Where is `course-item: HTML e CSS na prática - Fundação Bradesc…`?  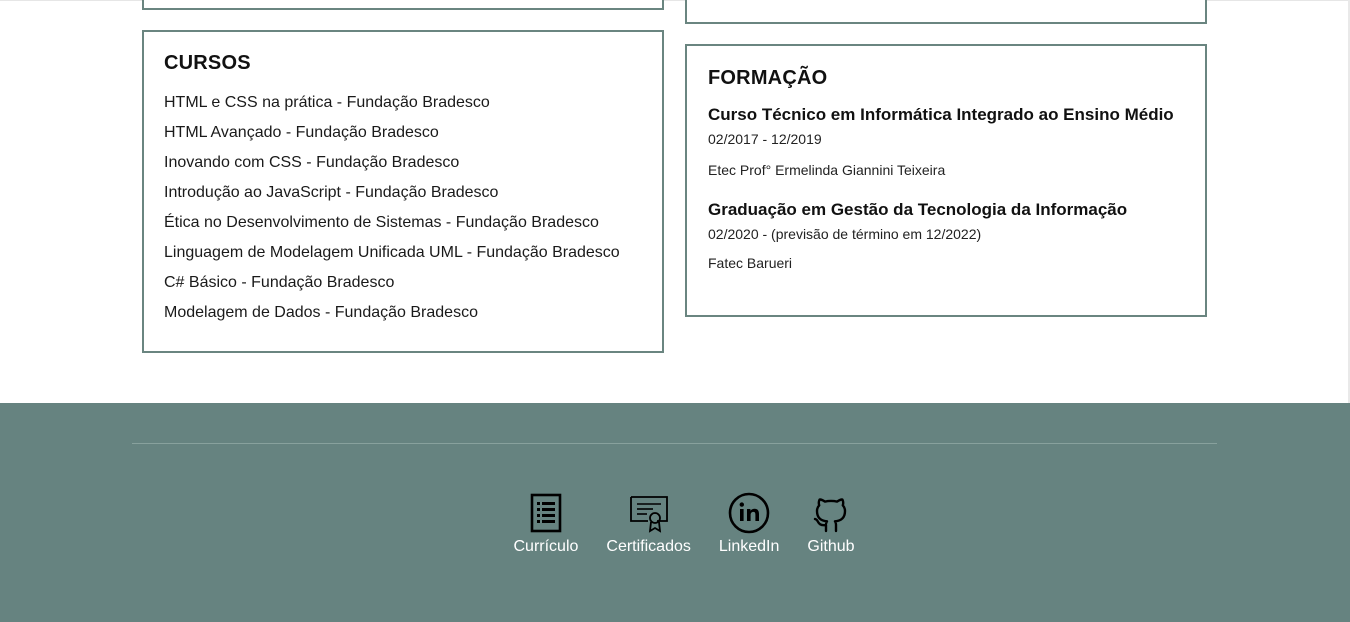
course-item: HTML e CSS na prática - Fundação Bradesc… is located at coordinates (327, 102).